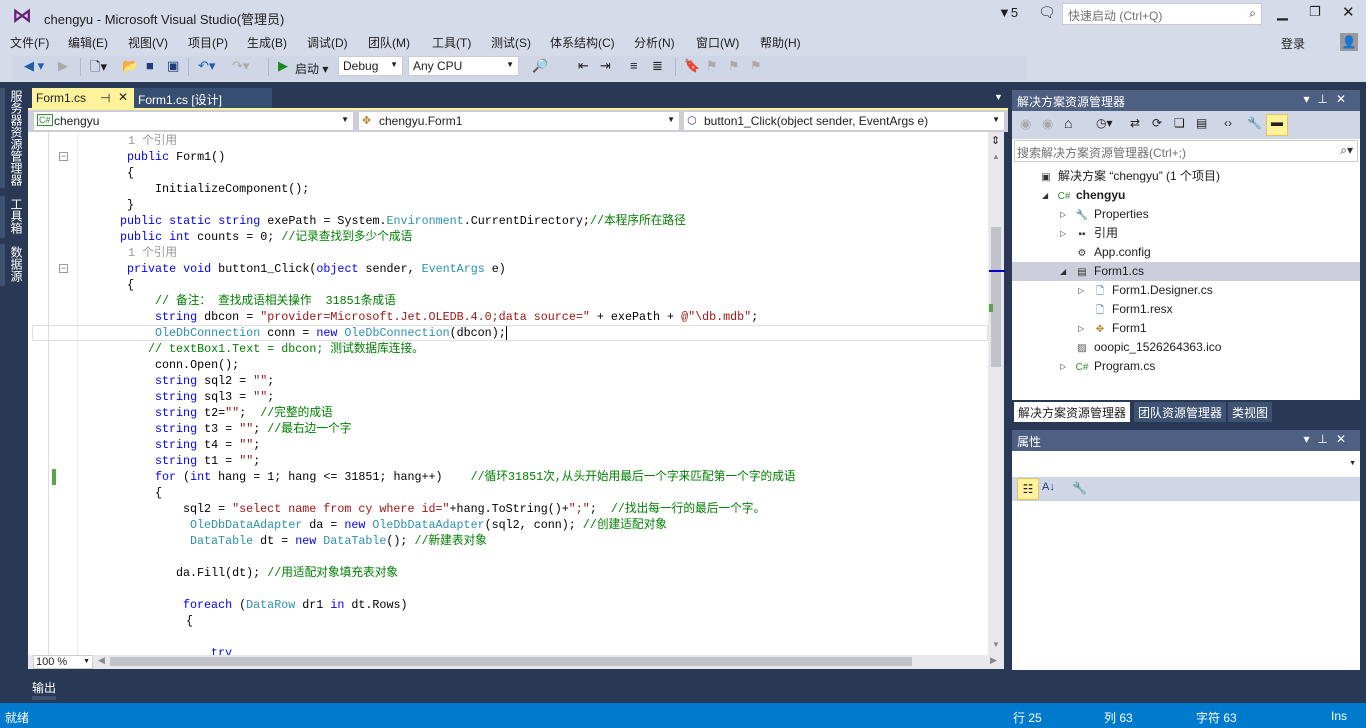  Describe the element at coordinates (1348, 12) in the screenshot. I see `close-button: ✕` at that location.